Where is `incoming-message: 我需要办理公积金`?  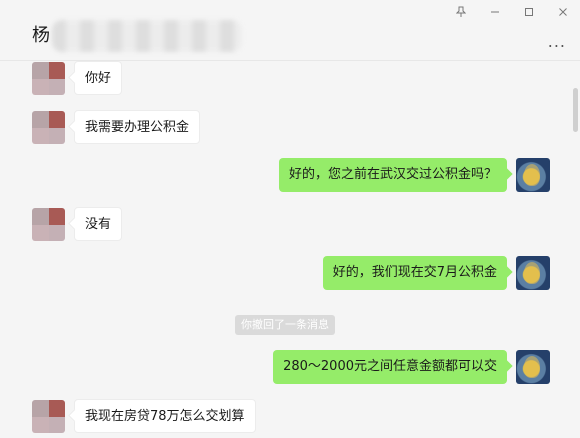
incoming-message: 我需要办理公积金 is located at coordinates (137, 127).